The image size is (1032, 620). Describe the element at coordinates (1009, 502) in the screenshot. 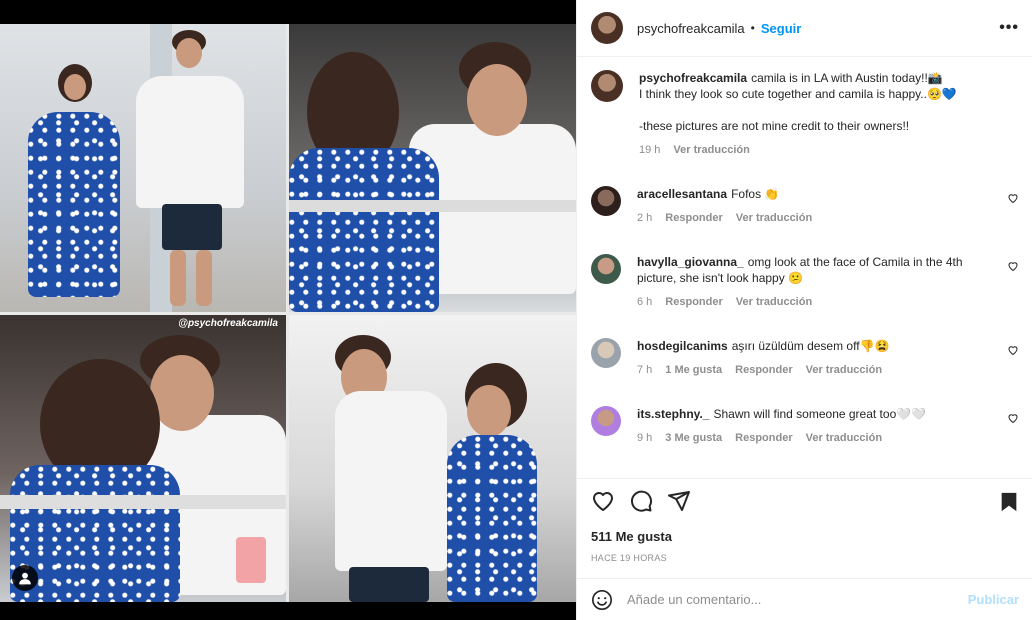

I see `bookmark-icon` at that location.